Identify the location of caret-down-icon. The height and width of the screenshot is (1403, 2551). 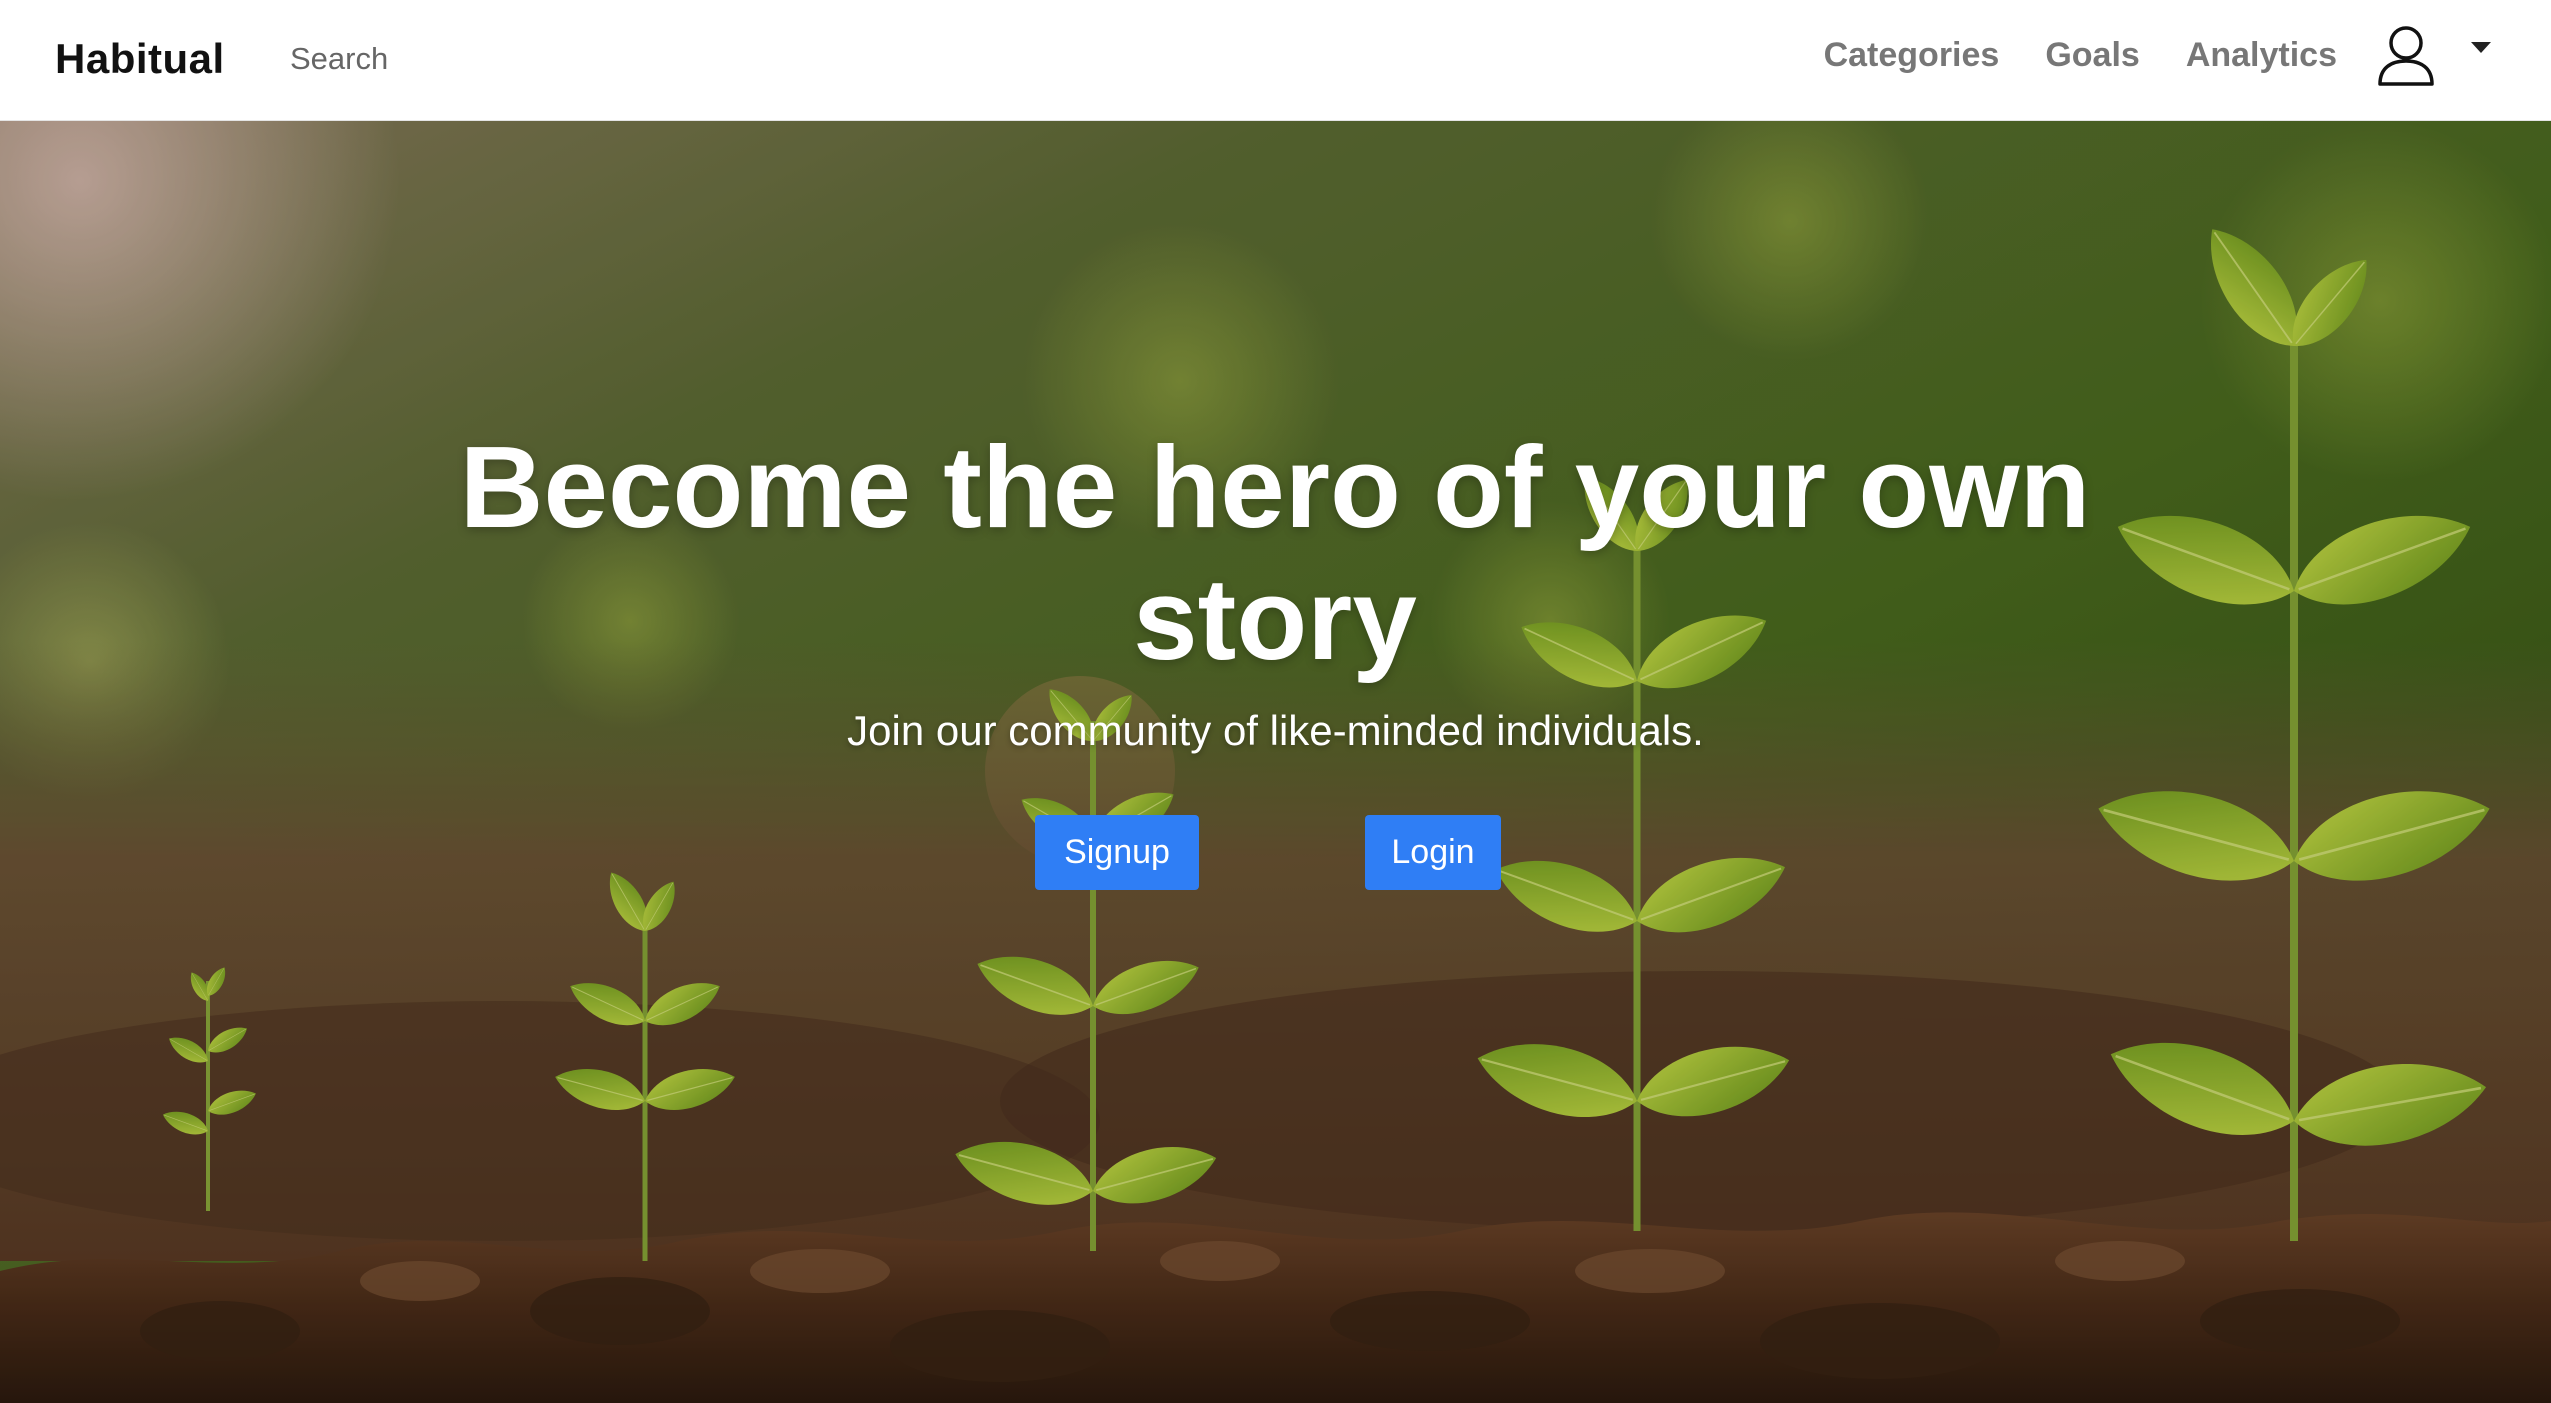
(2481, 47).